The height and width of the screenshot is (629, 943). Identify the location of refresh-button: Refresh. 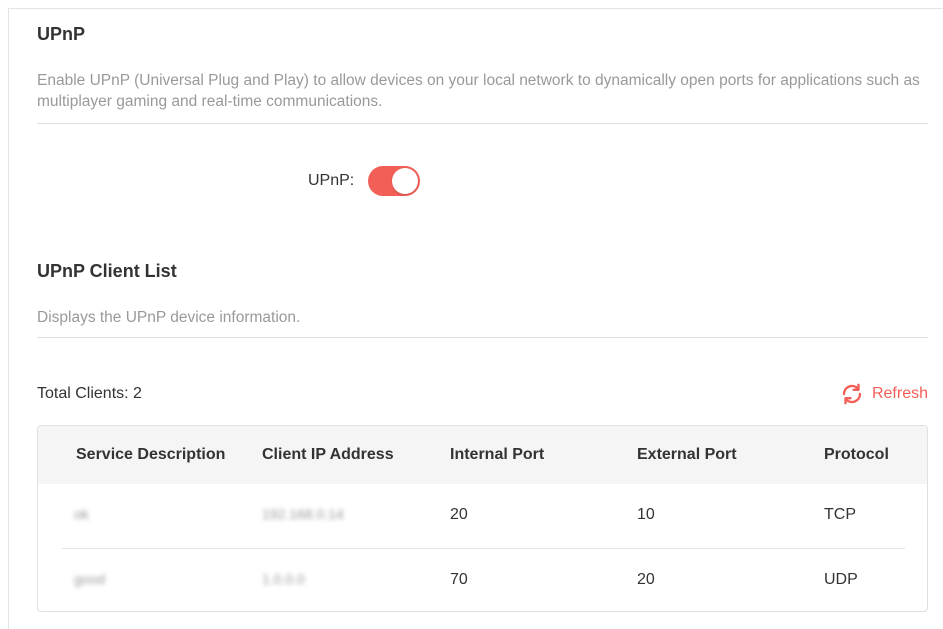
(884, 394).